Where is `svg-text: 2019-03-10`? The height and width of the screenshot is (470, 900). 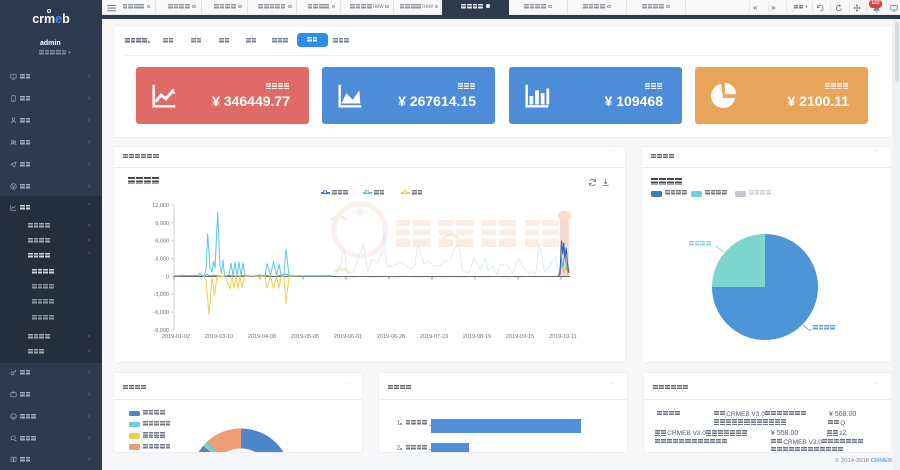
svg-text: 2019-03-10 is located at coordinates (219, 337).